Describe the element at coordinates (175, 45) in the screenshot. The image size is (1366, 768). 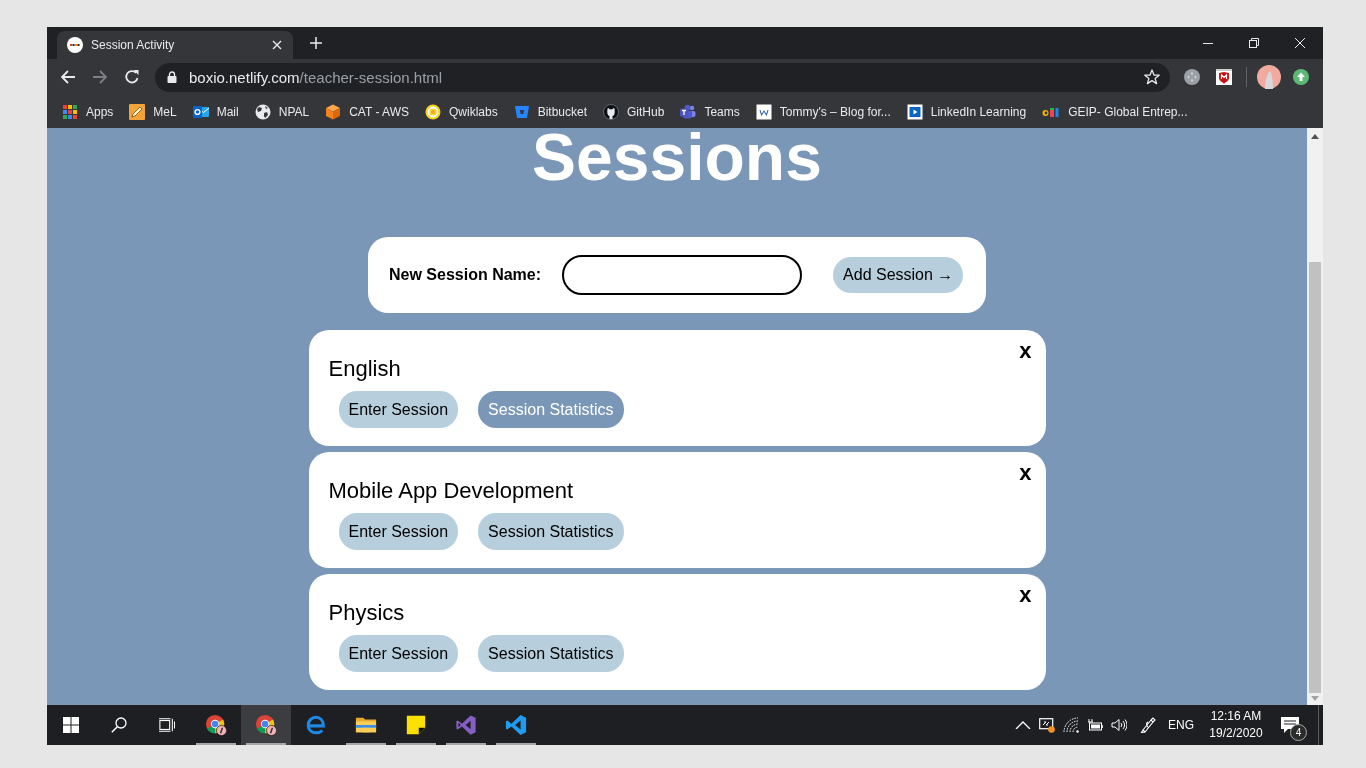
I see `browser-tab: Session Activity` at that location.